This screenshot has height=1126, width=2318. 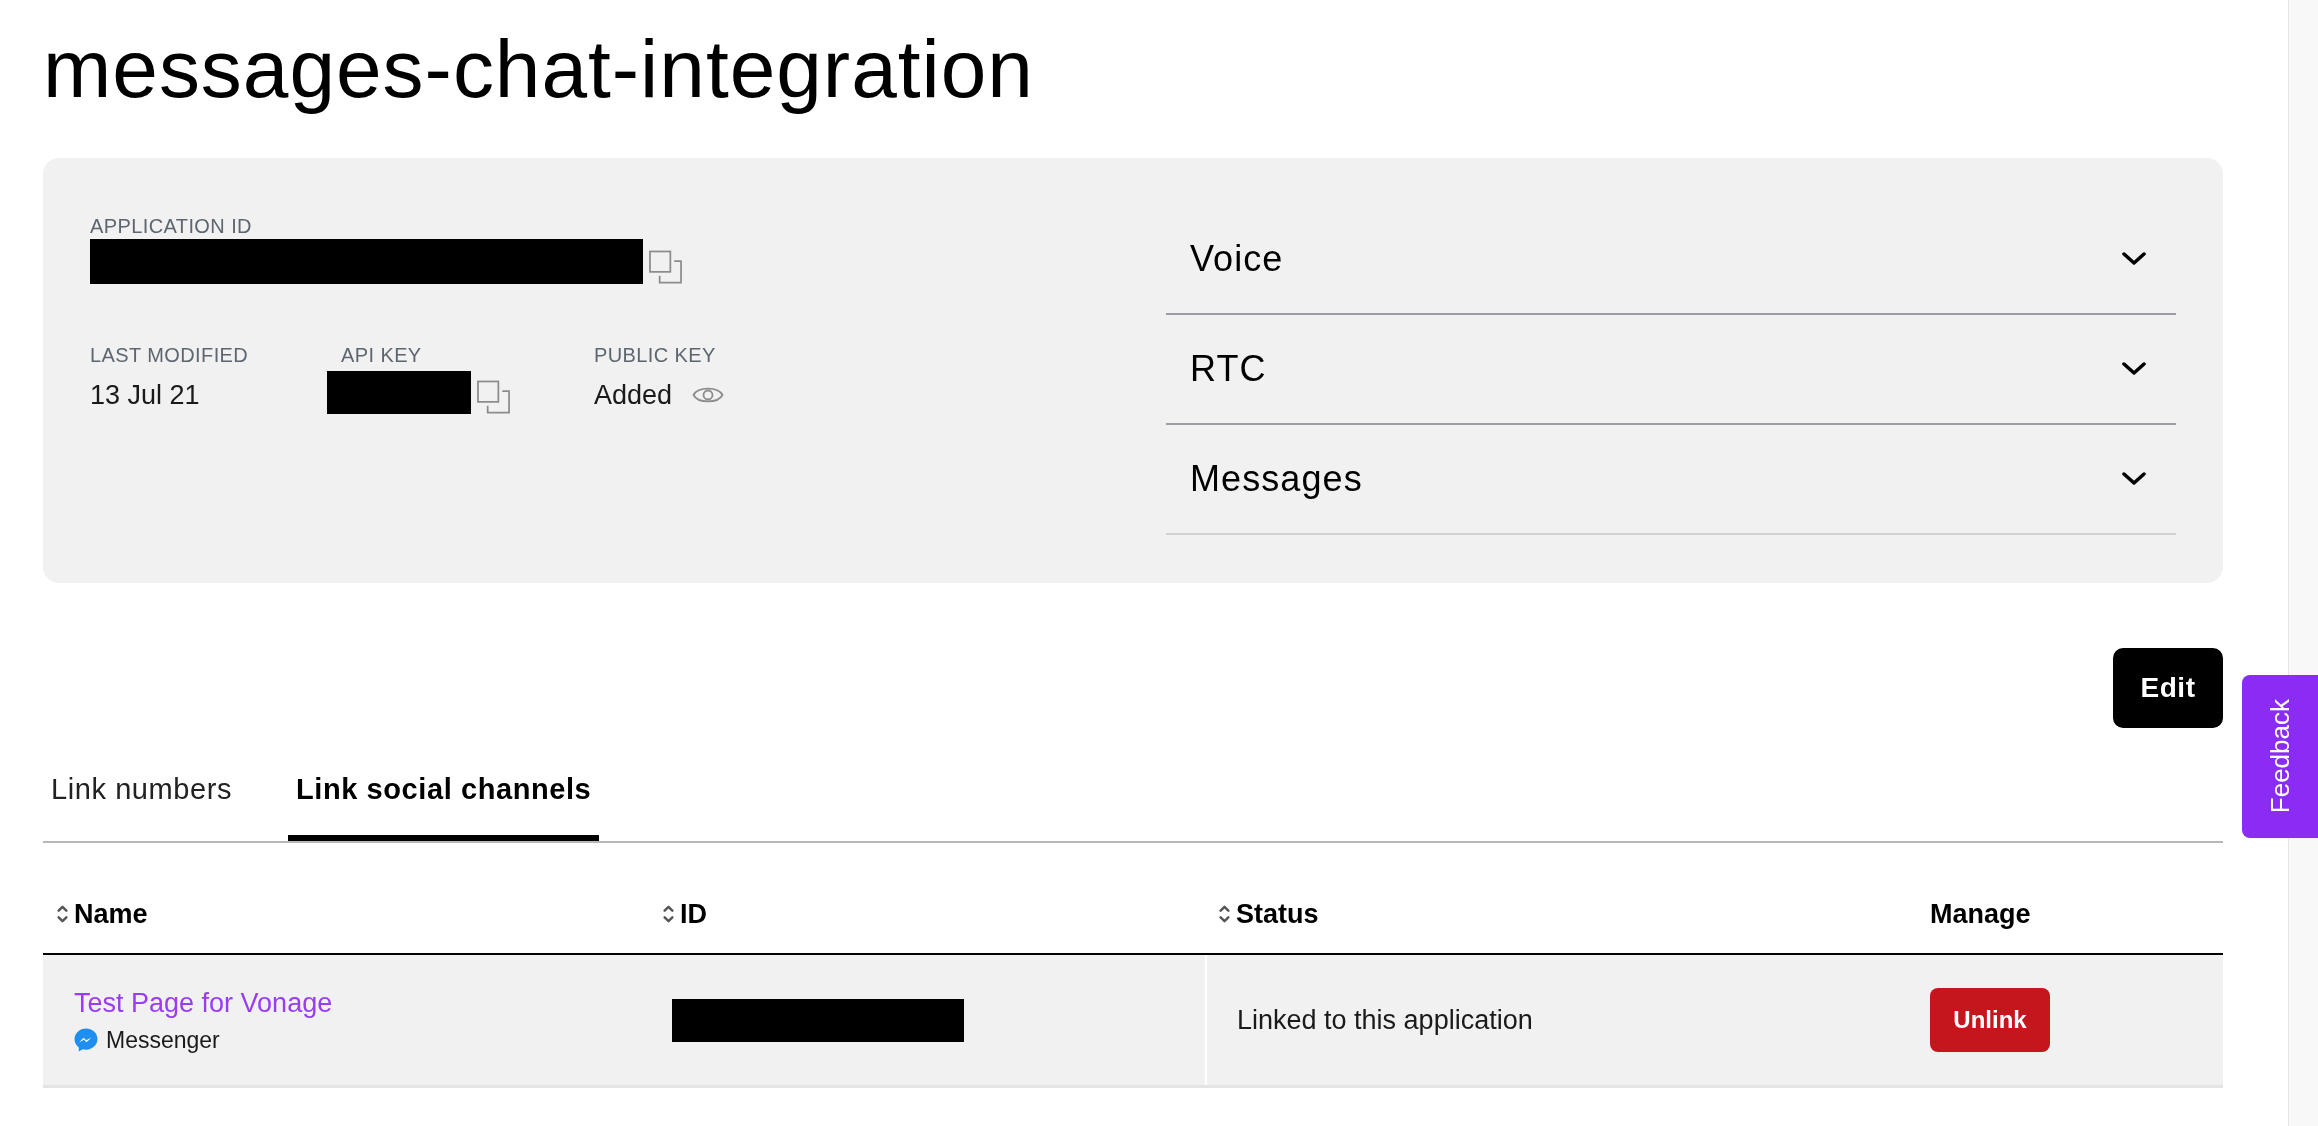 I want to click on accordion-header: RTC, so click(x=1671, y=370).